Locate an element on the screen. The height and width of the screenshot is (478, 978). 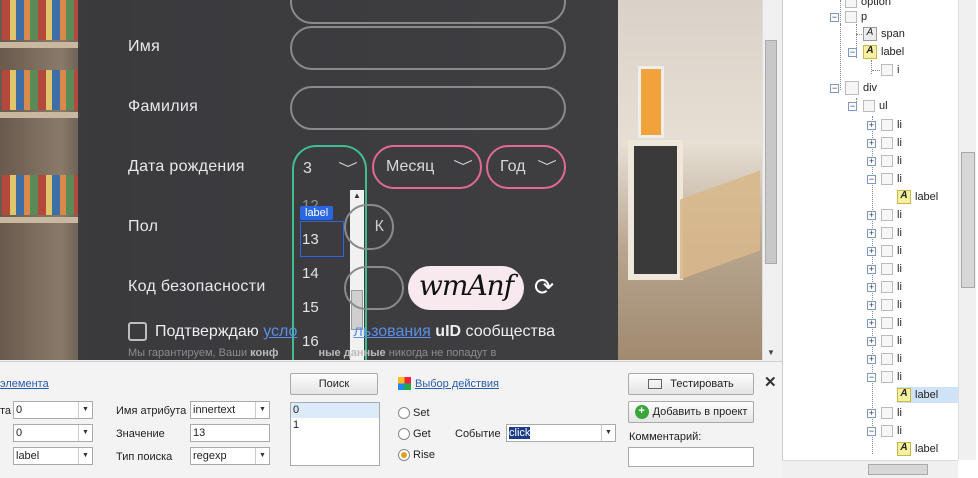
radio-get is located at coordinates (404, 434).